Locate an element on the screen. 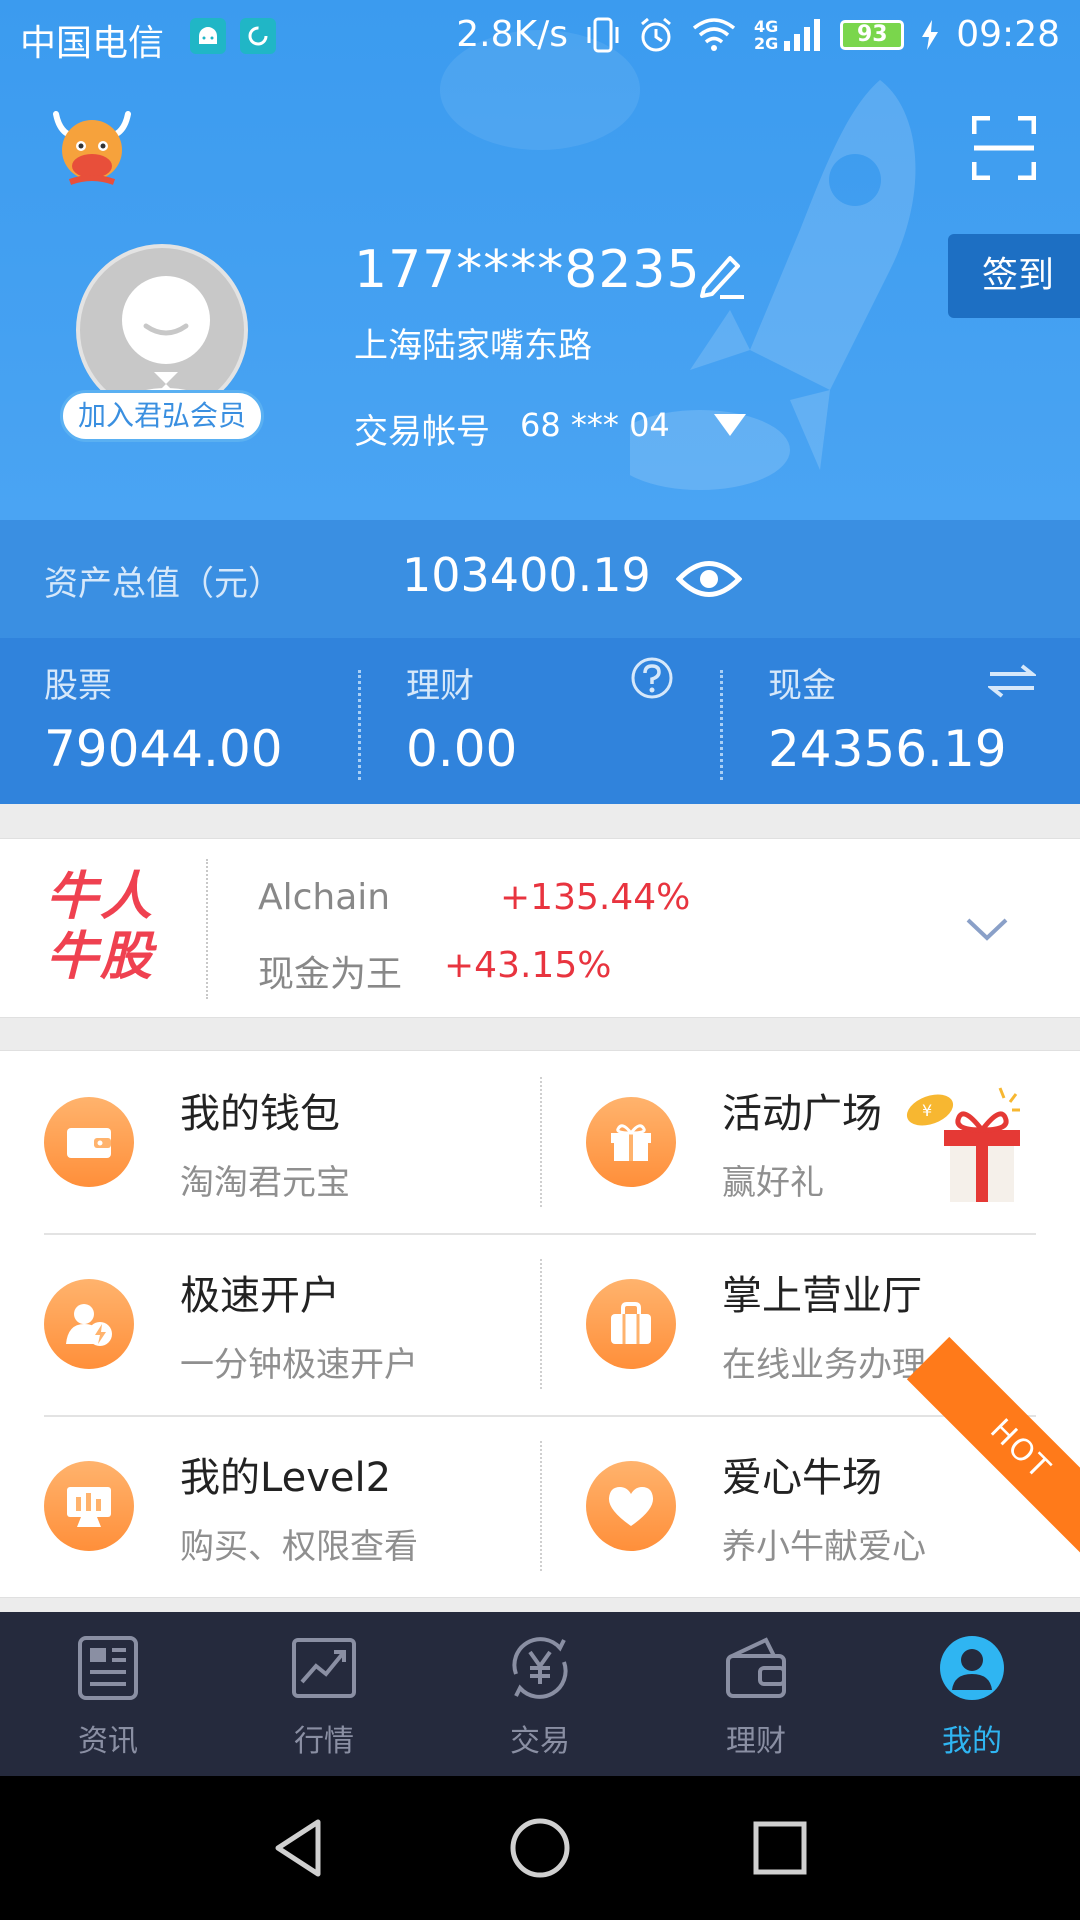  edit-icon is located at coordinates (722, 275).